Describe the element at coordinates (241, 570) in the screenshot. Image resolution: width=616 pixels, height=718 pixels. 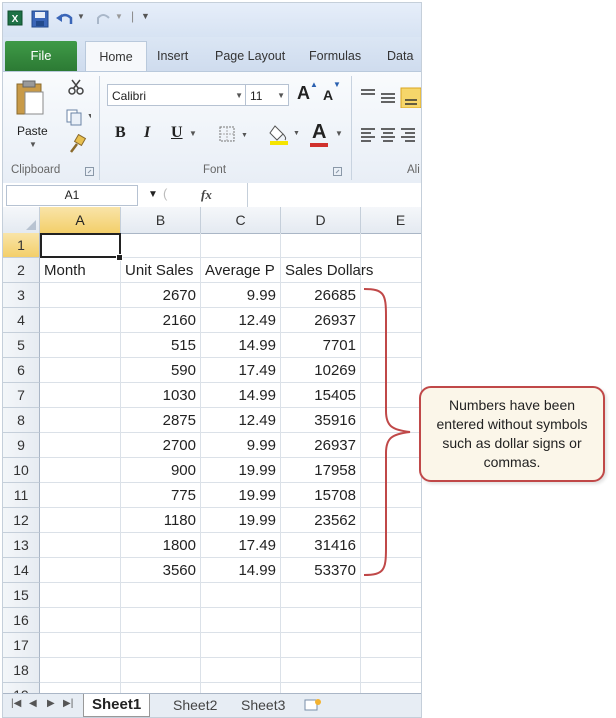
I see `cell-c14: 14.99` at that location.